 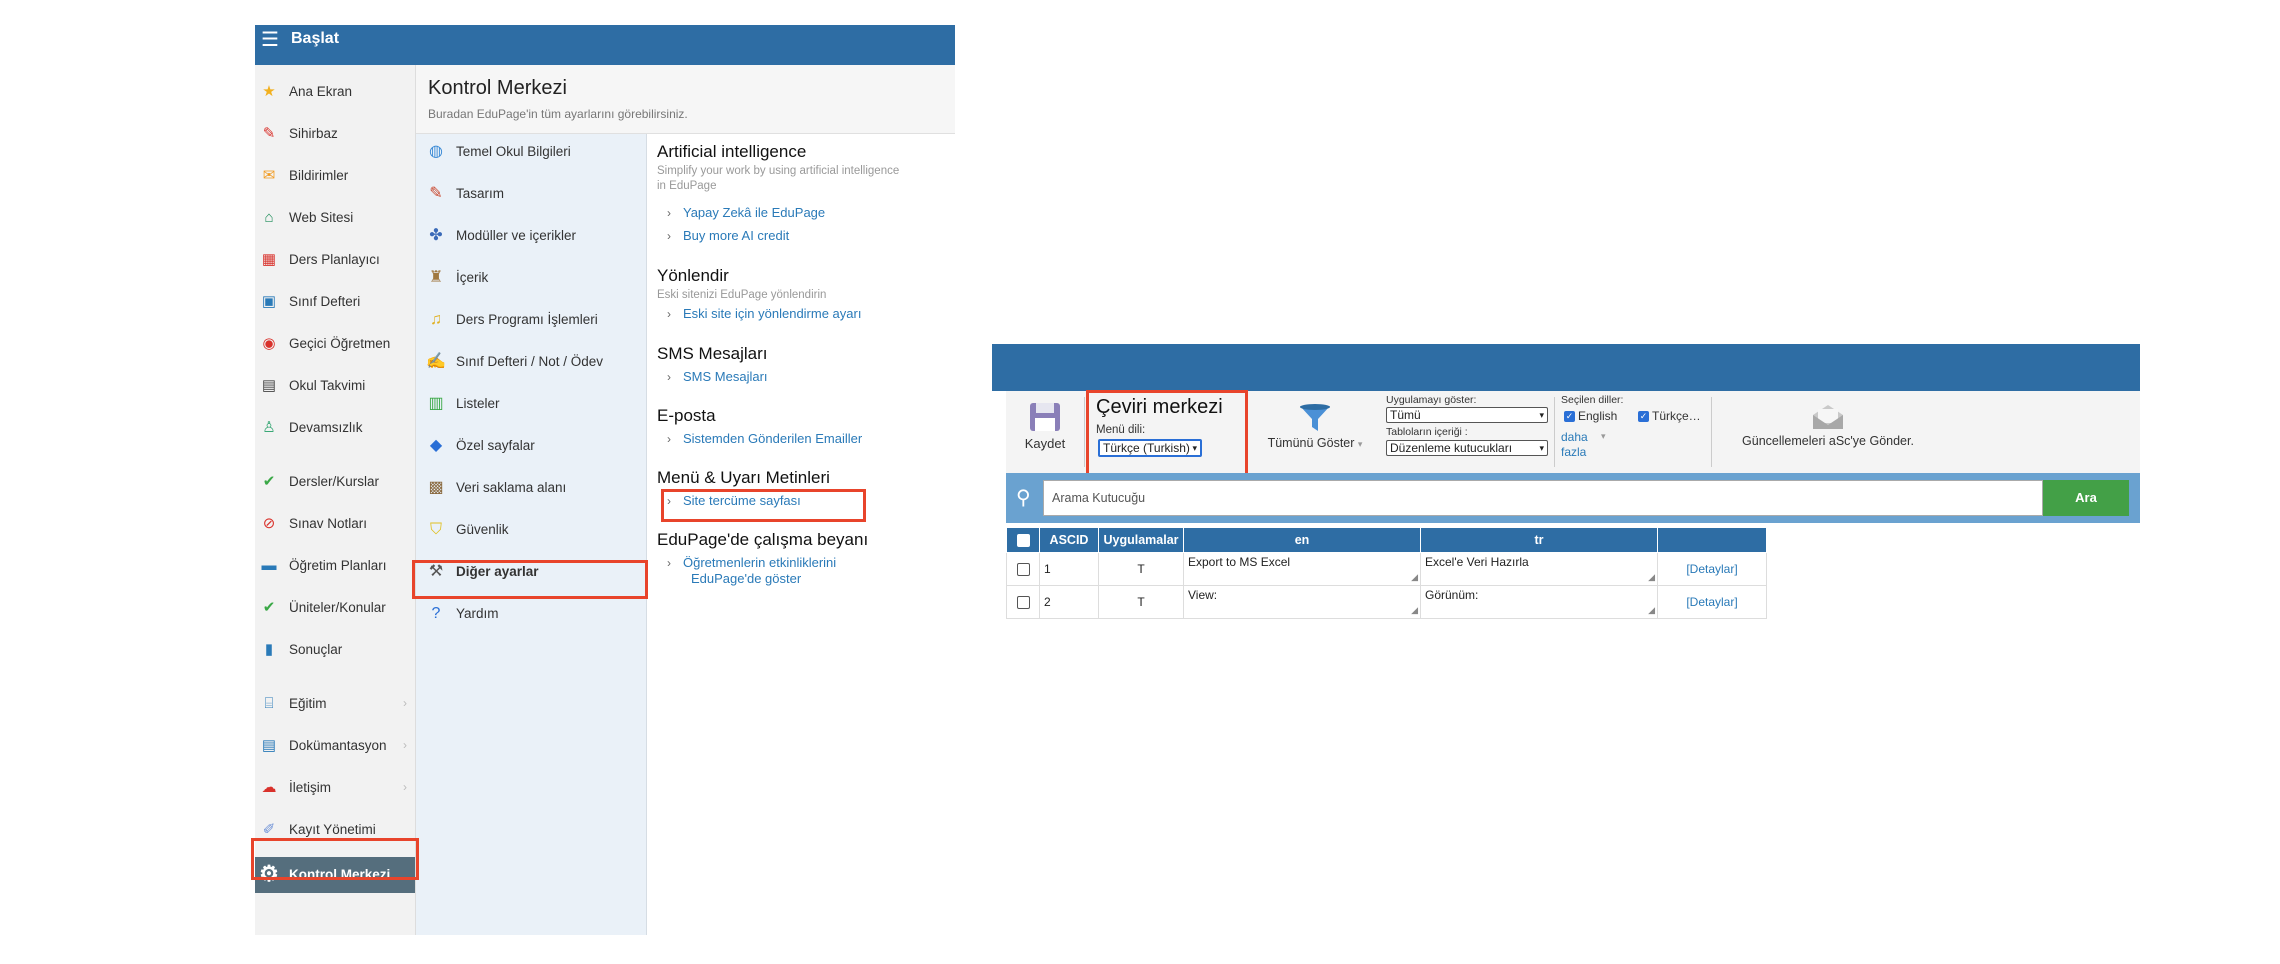 What do you see at coordinates (531, 152) in the screenshot?
I see `menu-item-1: ◍ Temel Okul Bilgileri` at bounding box center [531, 152].